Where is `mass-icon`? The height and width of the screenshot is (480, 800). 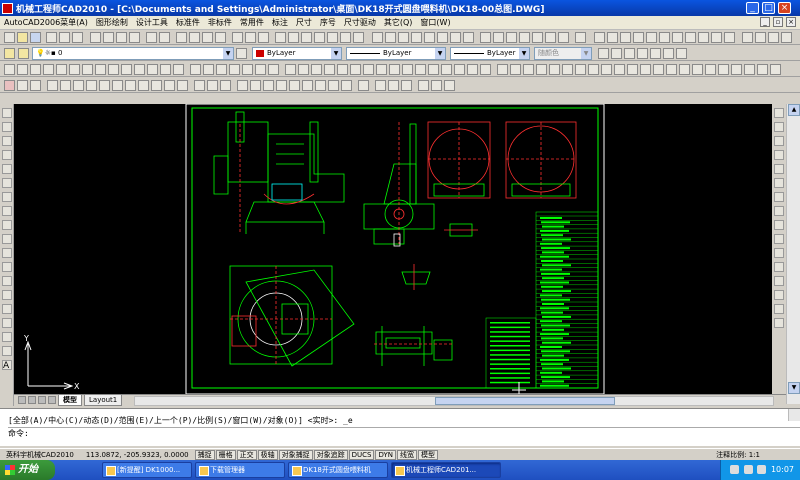 mass-icon is located at coordinates (762, 69).